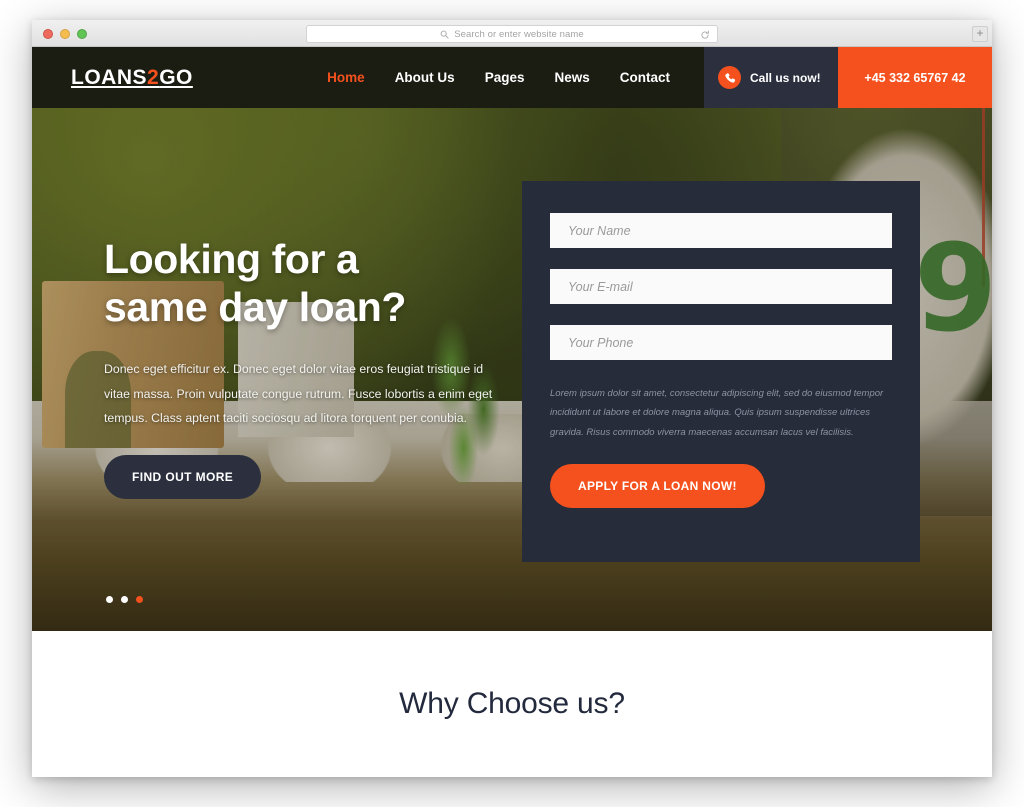 This screenshot has width=1024, height=807. I want to click on name-input, so click(721, 230).